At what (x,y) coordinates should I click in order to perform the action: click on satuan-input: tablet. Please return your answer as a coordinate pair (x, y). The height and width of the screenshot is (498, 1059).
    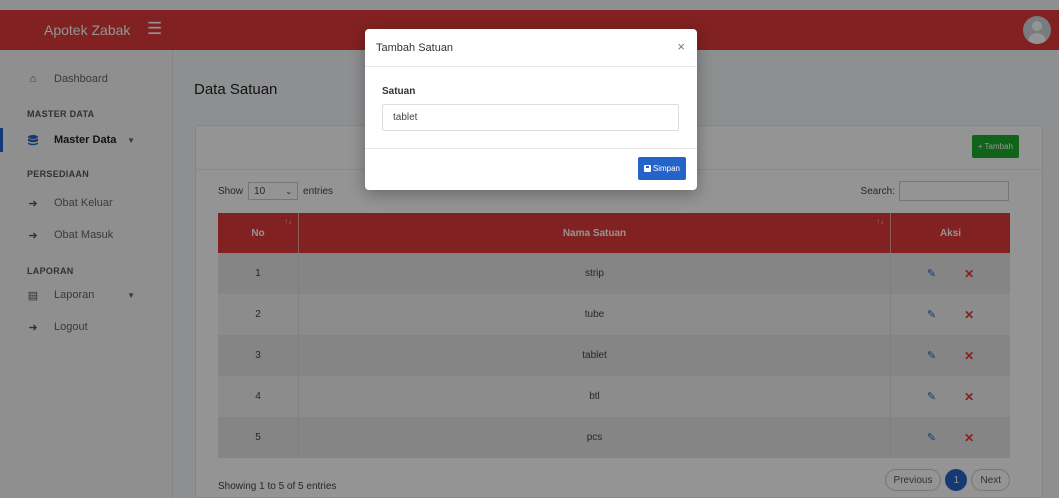
    Looking at the image, I should click on (530, 117).